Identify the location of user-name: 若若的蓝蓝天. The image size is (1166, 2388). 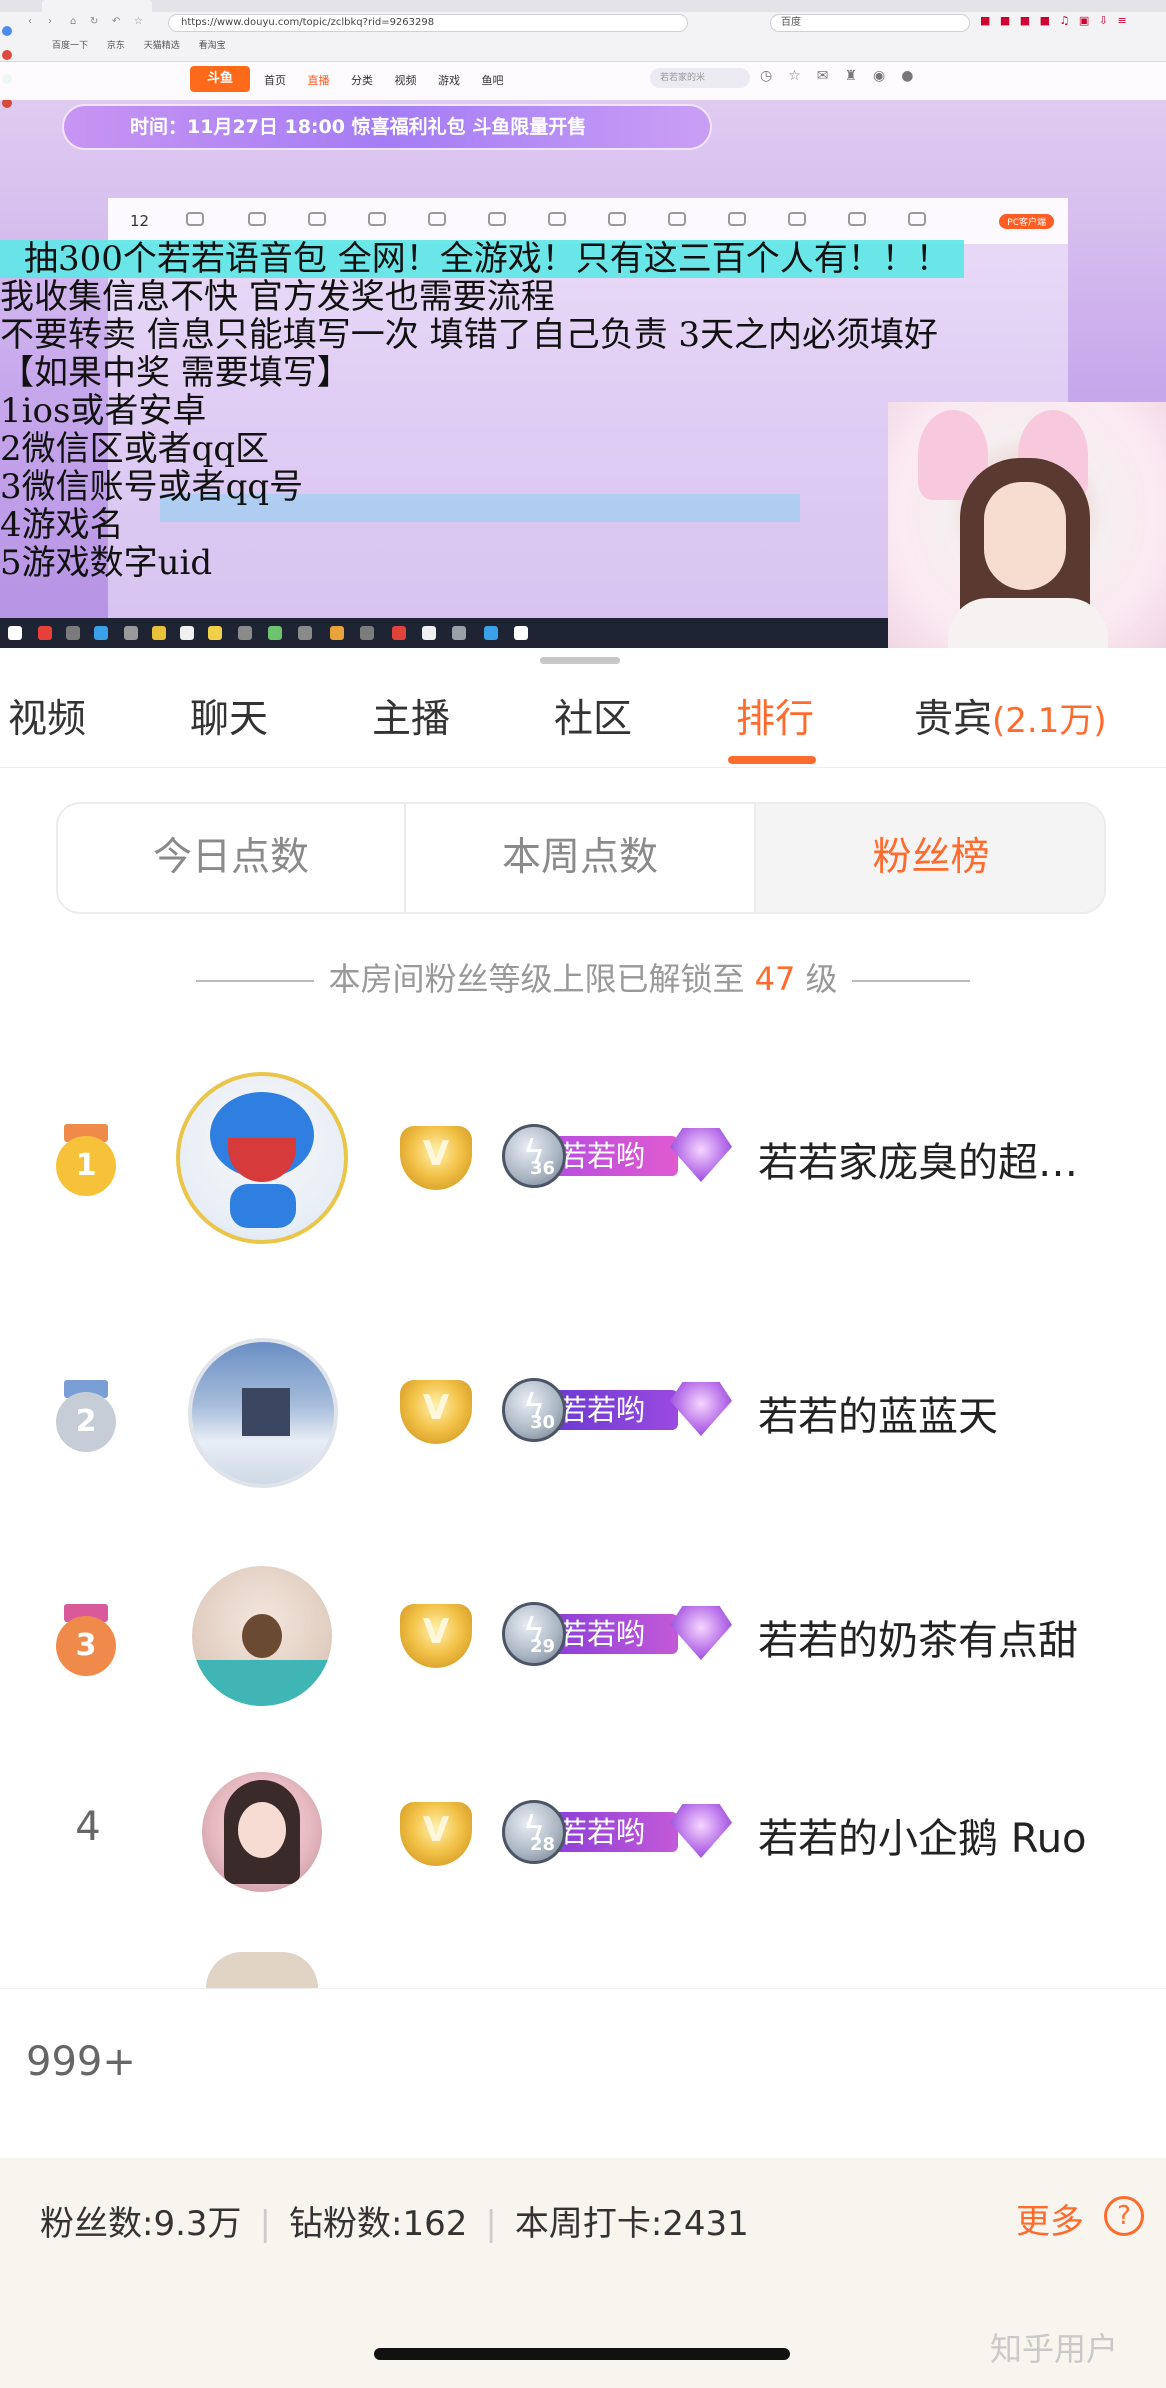
(878, 1413).